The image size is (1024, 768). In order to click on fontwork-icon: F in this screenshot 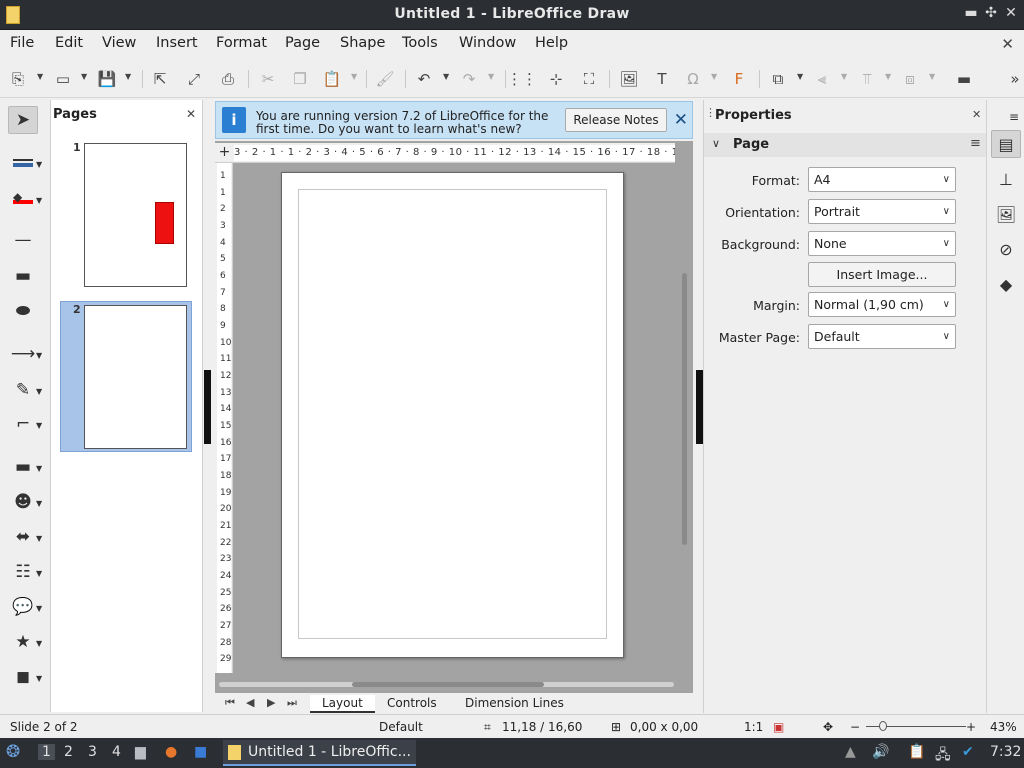, I will do `click(739, 79)`.